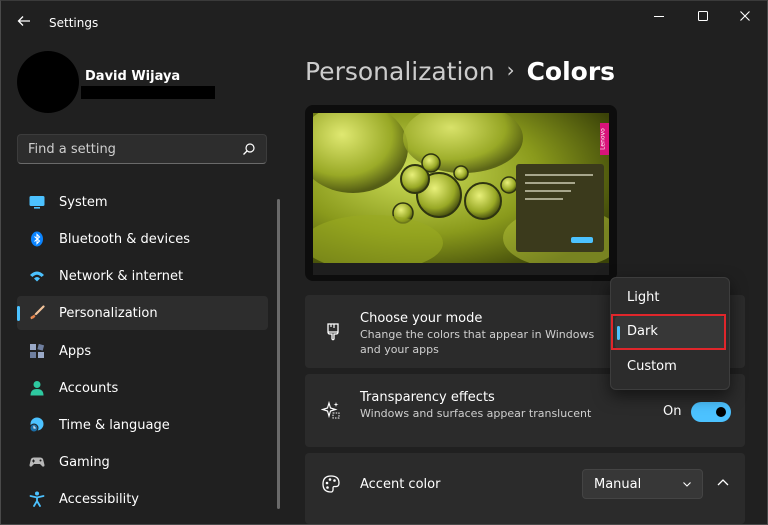  Describe the element at coordinates (37, 276) in the screenshot. I see `wifi-icon` at that location.